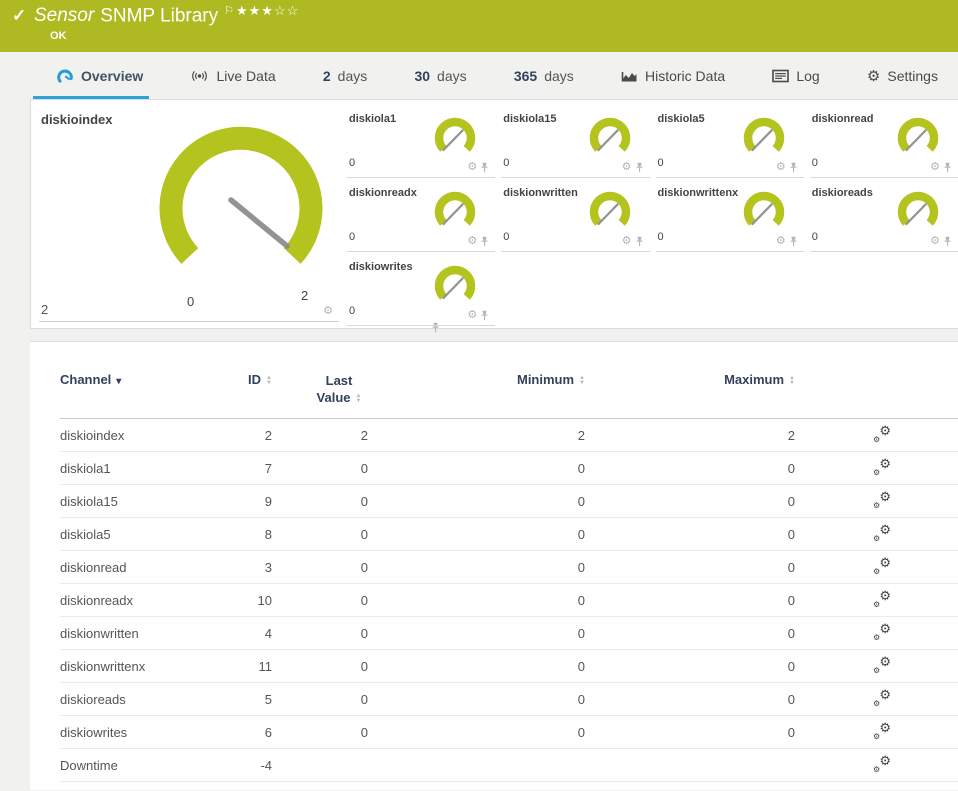 The height and width of the screenshot is (791, 958). I want to click on table-row: diskiola5 8 0 0 0 ⚙ ⚙, so click(509, 534).